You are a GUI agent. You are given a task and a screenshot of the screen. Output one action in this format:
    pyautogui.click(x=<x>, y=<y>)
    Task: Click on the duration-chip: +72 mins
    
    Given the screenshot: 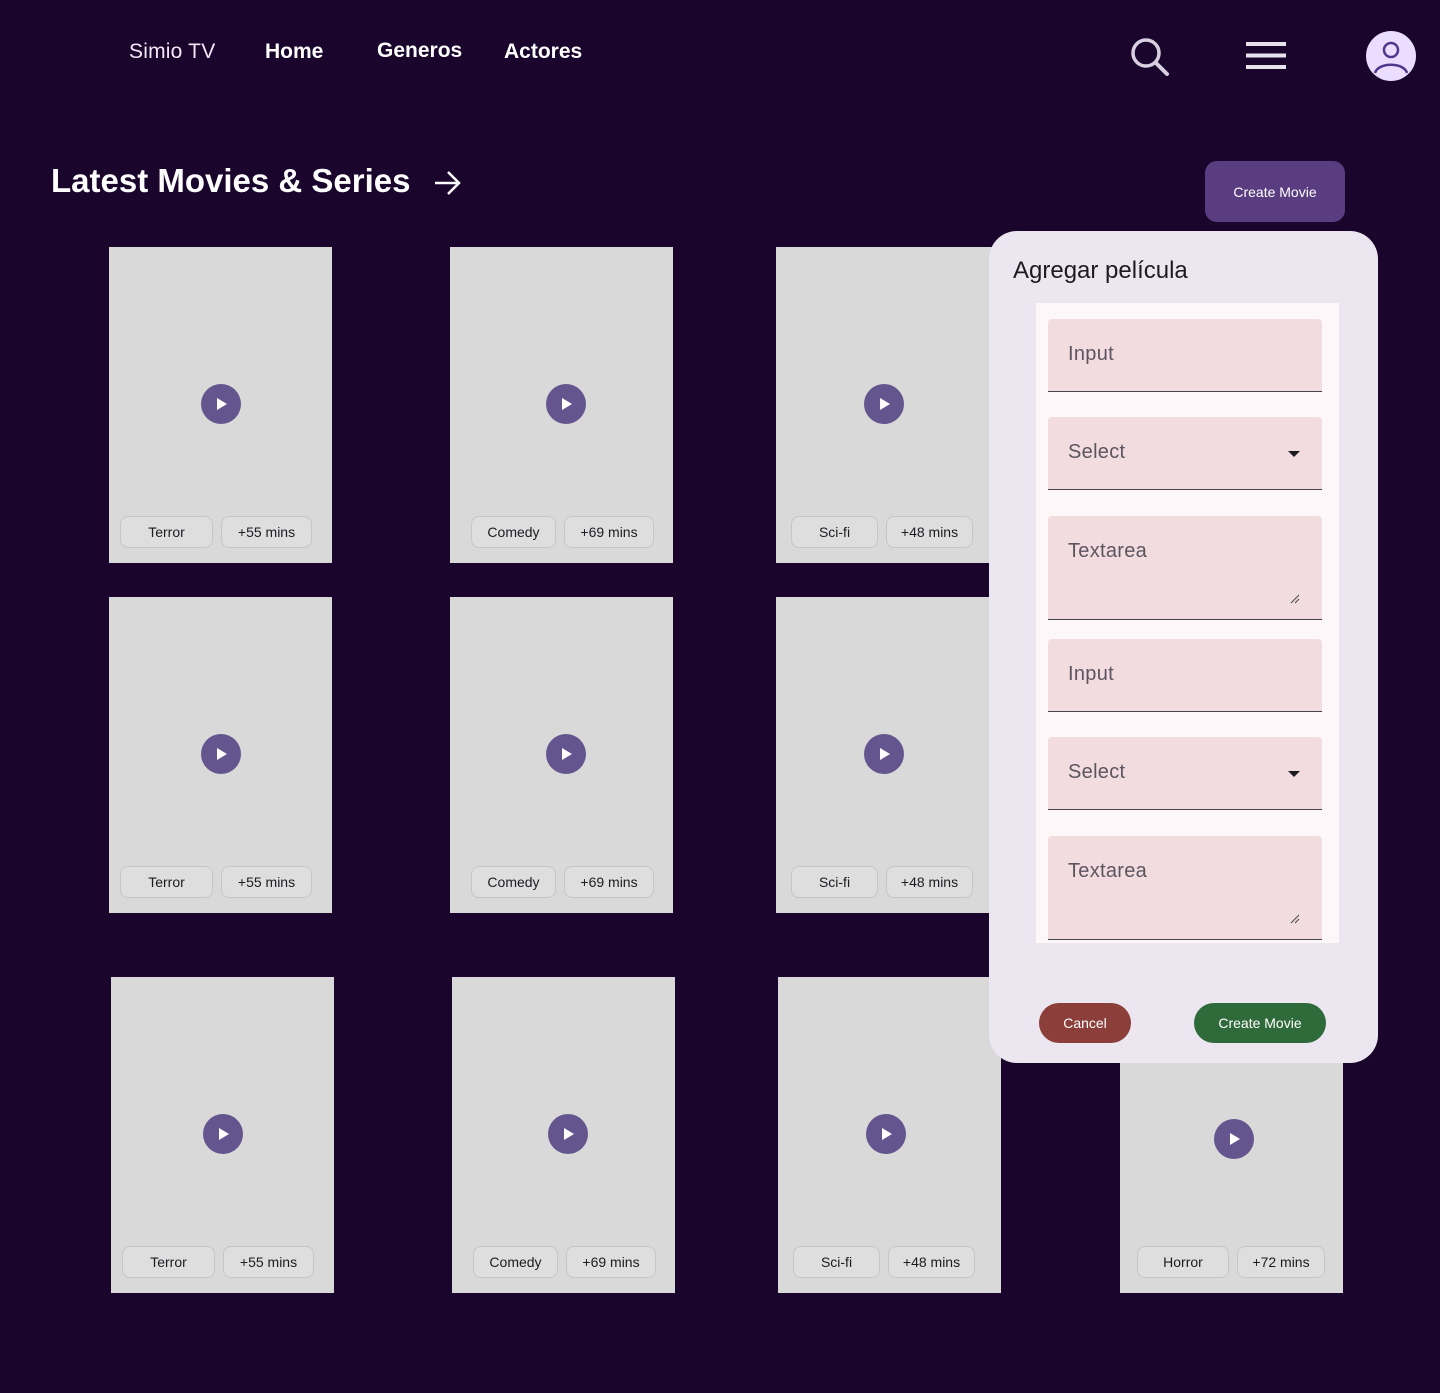 What is the action you would take?
    pyautogui.click(x=1281, y=1262)
    